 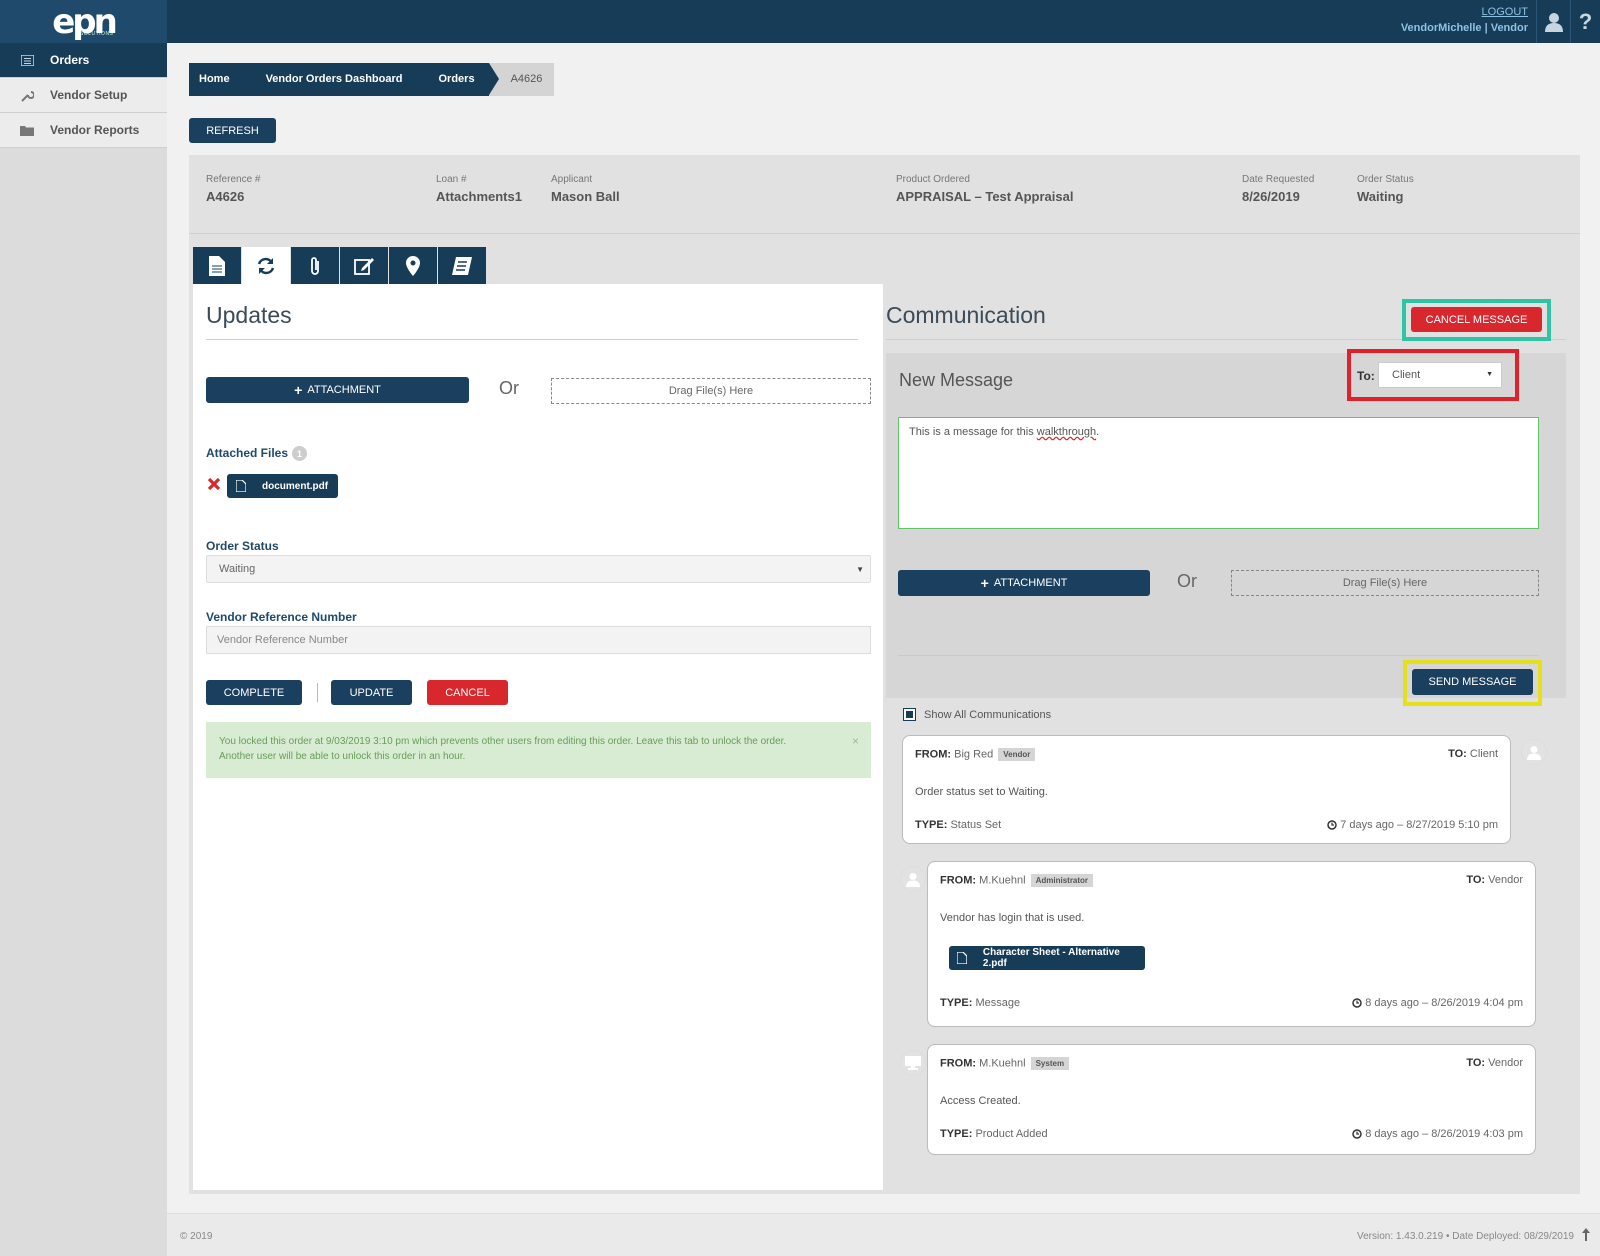 What do you see at coordinates (337, 390) in the screenshot?
I see `add-attachment-button: + ATTACHMENT` at bounding box center [337, 390].